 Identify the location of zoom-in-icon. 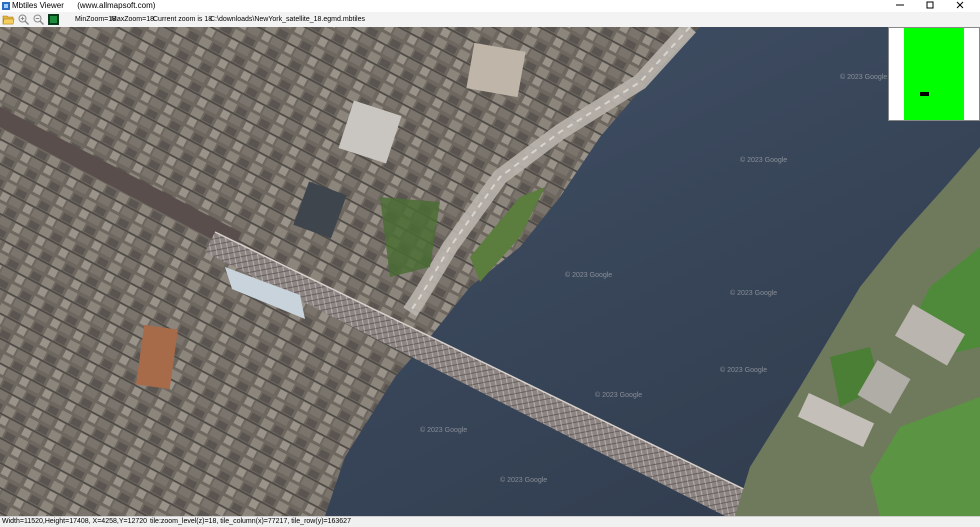
(23, 19).